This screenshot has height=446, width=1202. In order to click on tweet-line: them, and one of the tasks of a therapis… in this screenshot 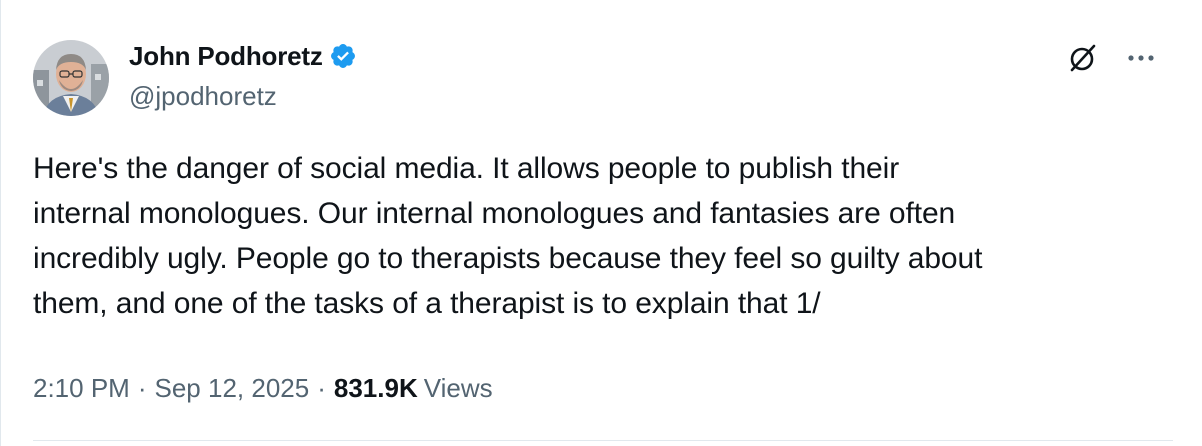, I will do `click(427, 303)`.